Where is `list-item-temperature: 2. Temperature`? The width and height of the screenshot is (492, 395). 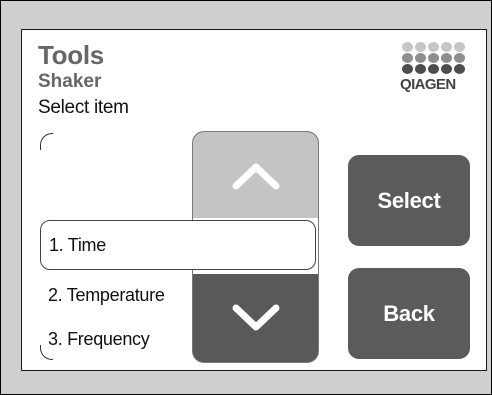
list-item-temperature: 2. Temperature is located at coordinates (115, 295).